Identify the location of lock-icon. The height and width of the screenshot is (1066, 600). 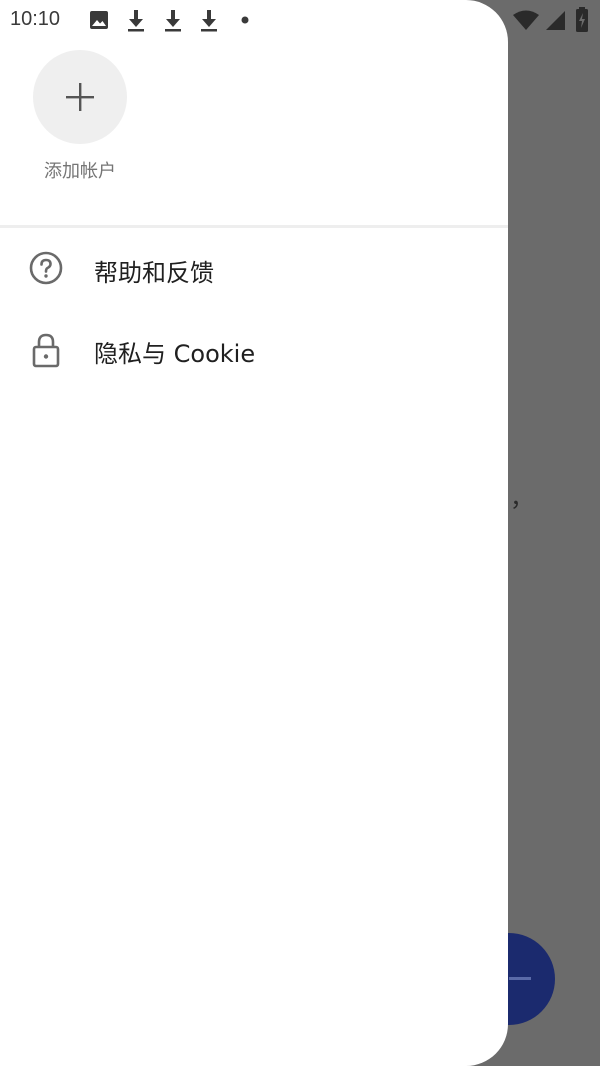
(46, 350).